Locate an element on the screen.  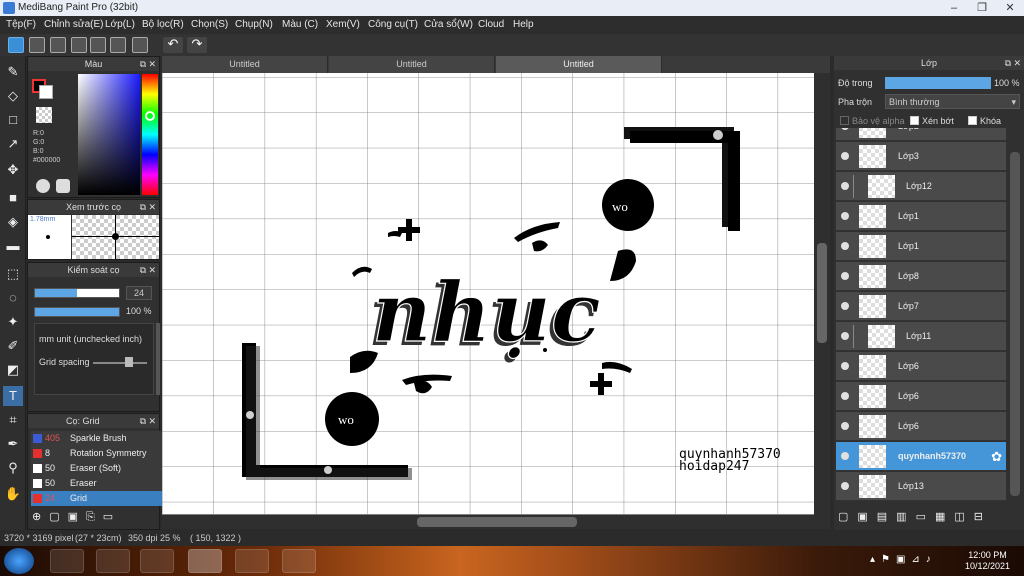
hand-tool-icon: ✋ is located at coordinates (13, 494).